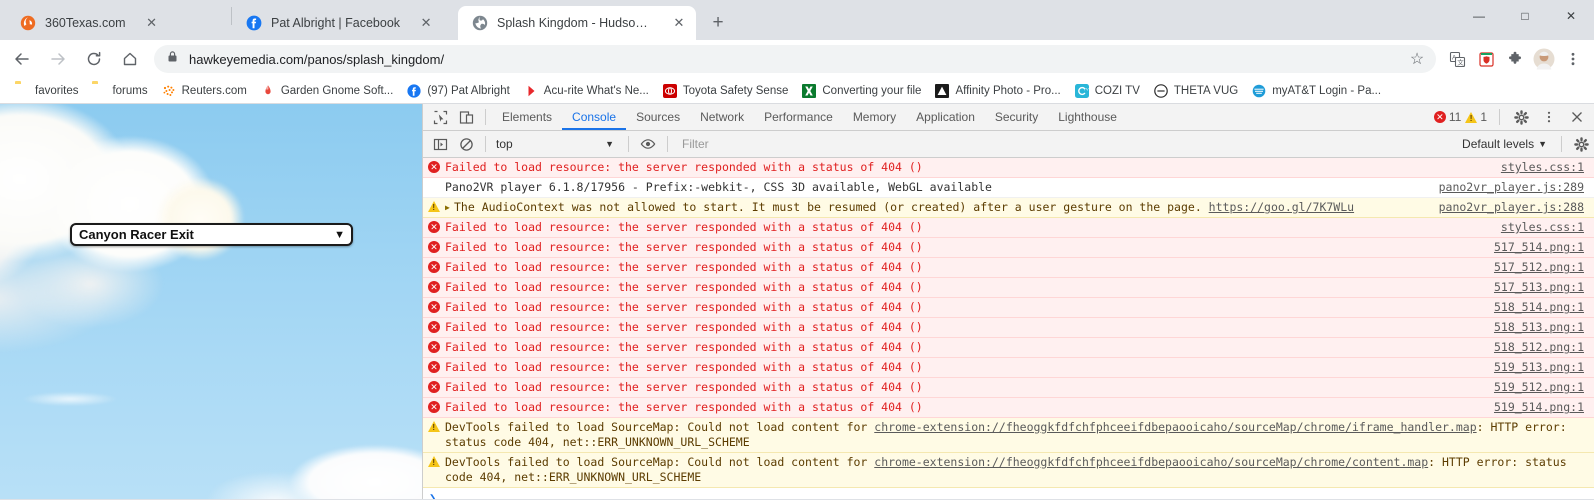  What do you see at coordinates (577, 23) in the screenshot?
I see `tab-splash-kingdom: Splash Kingdom - Hudson Oaks ✕` at bounding box center [577, 23].